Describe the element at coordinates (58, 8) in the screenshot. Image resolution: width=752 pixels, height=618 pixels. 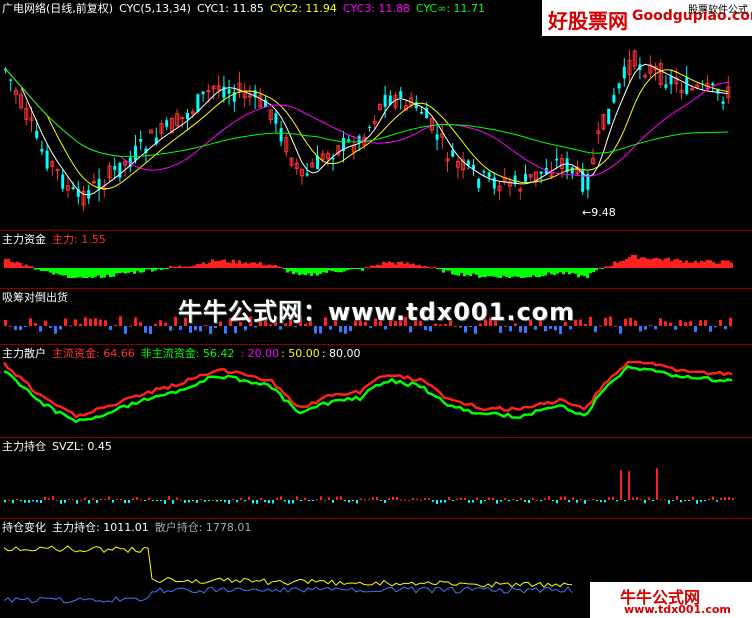
I see `stock-title: 广电网络(日线,前复权)` at that location.